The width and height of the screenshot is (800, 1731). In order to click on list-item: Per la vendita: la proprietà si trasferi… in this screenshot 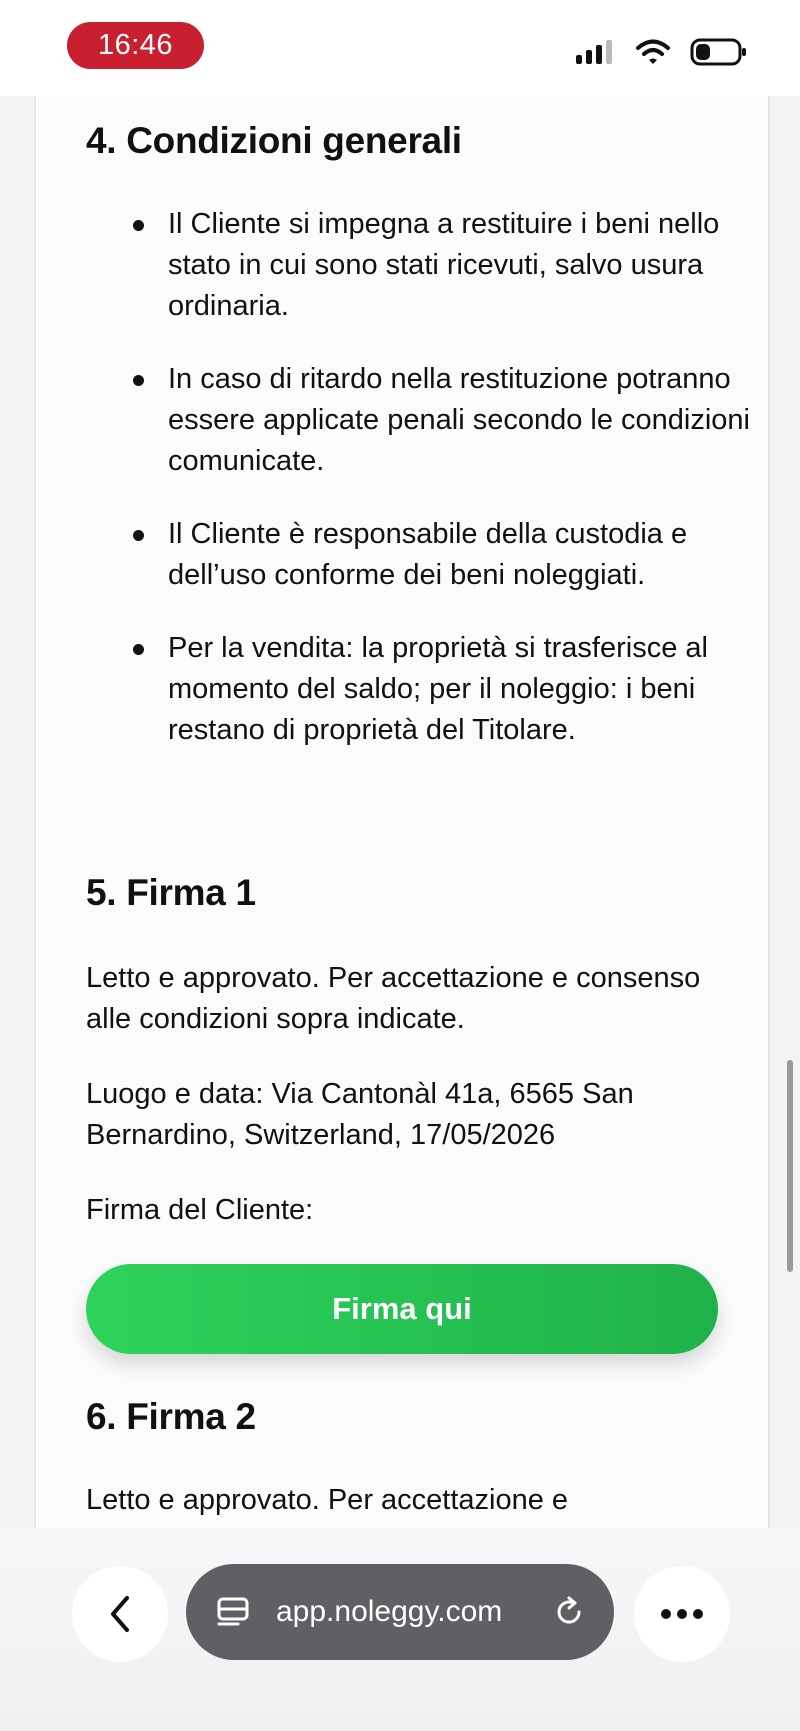, I will do `click(450, 689)`.